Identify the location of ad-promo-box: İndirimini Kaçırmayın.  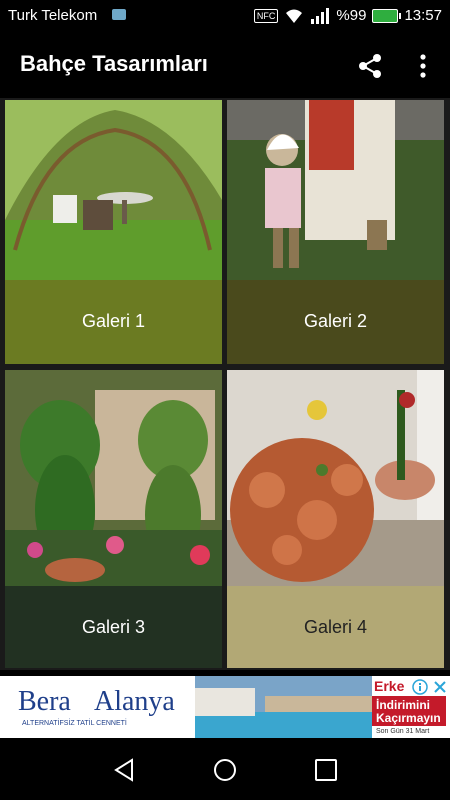
(409, 711).